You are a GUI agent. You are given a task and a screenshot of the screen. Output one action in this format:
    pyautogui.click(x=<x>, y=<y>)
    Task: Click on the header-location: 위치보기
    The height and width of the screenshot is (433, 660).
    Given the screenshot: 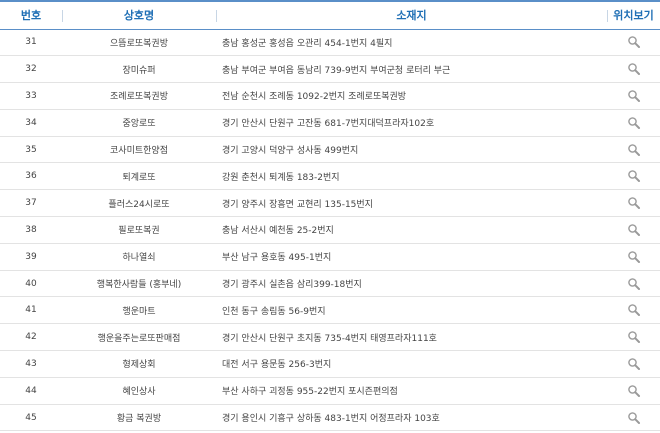 What is the action you would take?
    pyautogui.click(x=633, y=15)
    